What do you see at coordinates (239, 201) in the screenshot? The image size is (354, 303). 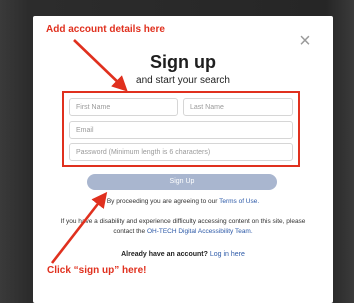 I see `terms-of-use-link: Terms of Use.` at bounding box center [239, 201].